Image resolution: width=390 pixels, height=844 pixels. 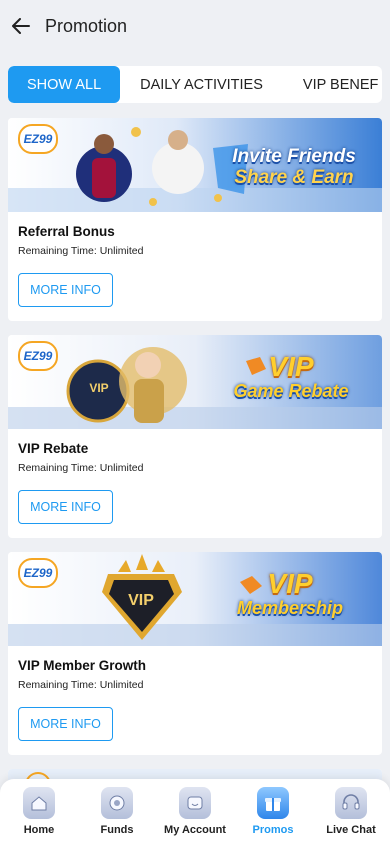 I want to click on promo-banner-referral: EZ99 Invite Friends Share & Earn, so click(x=195, y=165).